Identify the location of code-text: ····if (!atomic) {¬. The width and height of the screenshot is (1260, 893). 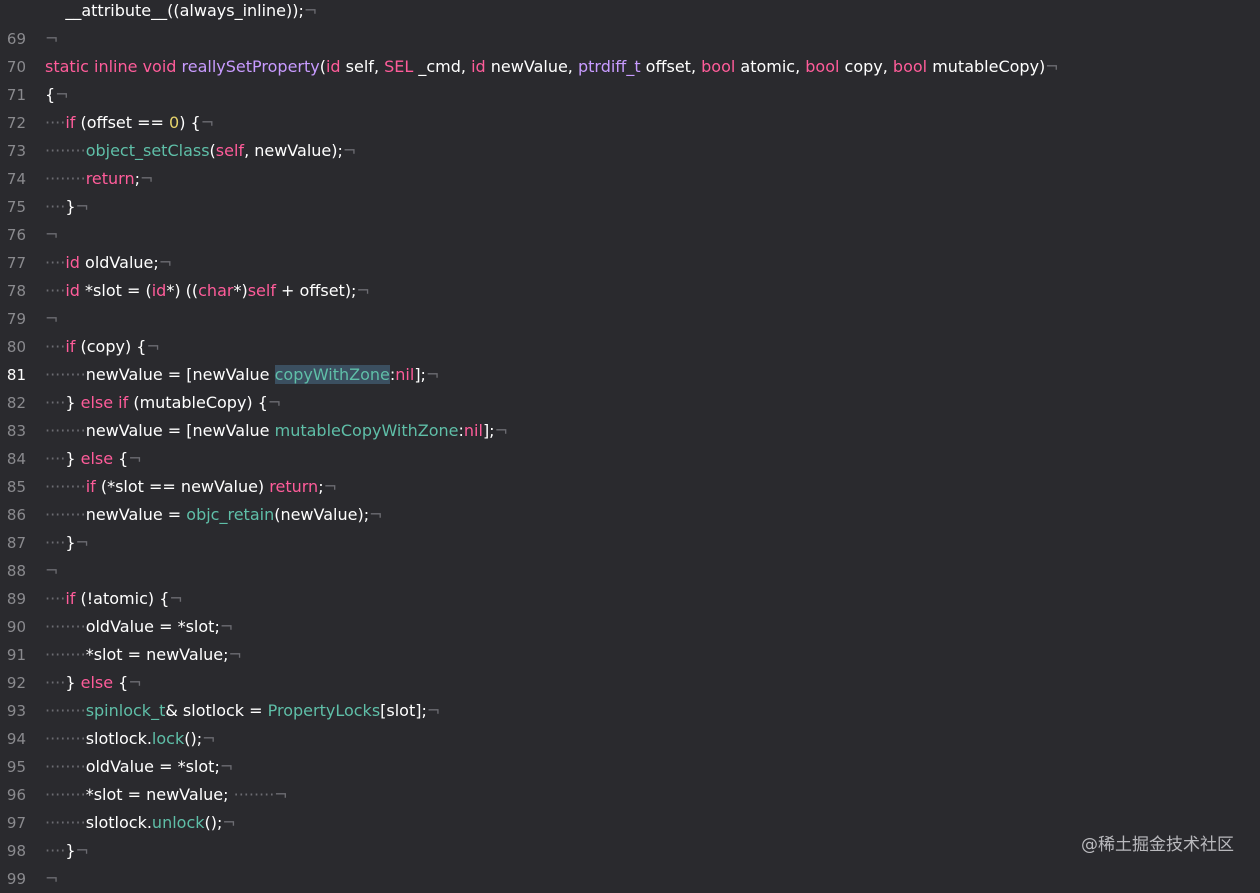
(114, 599).